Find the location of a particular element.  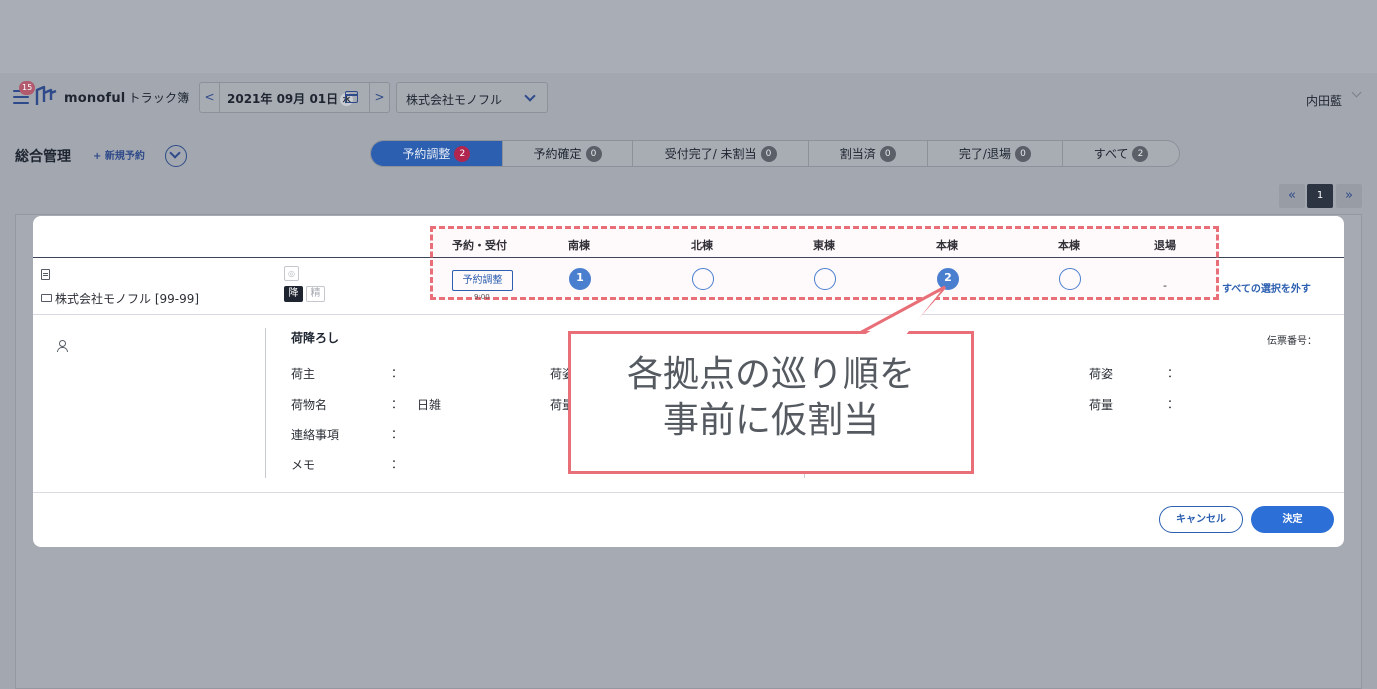

tab-all: すべて 2 is located at coordinates (1121, 153).